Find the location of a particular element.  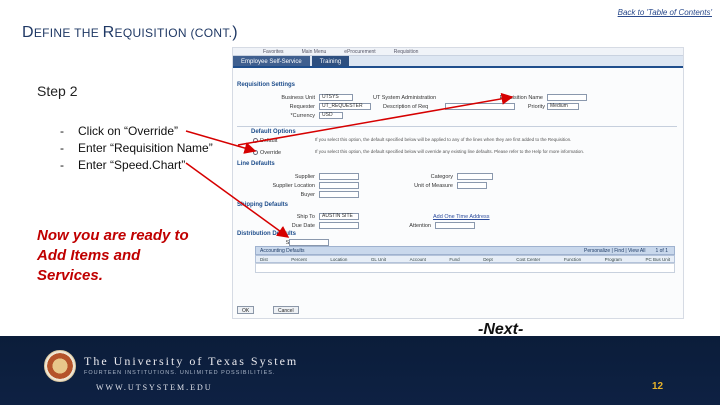

ship-to-label: Ship To is located at coordinates (305, 217).